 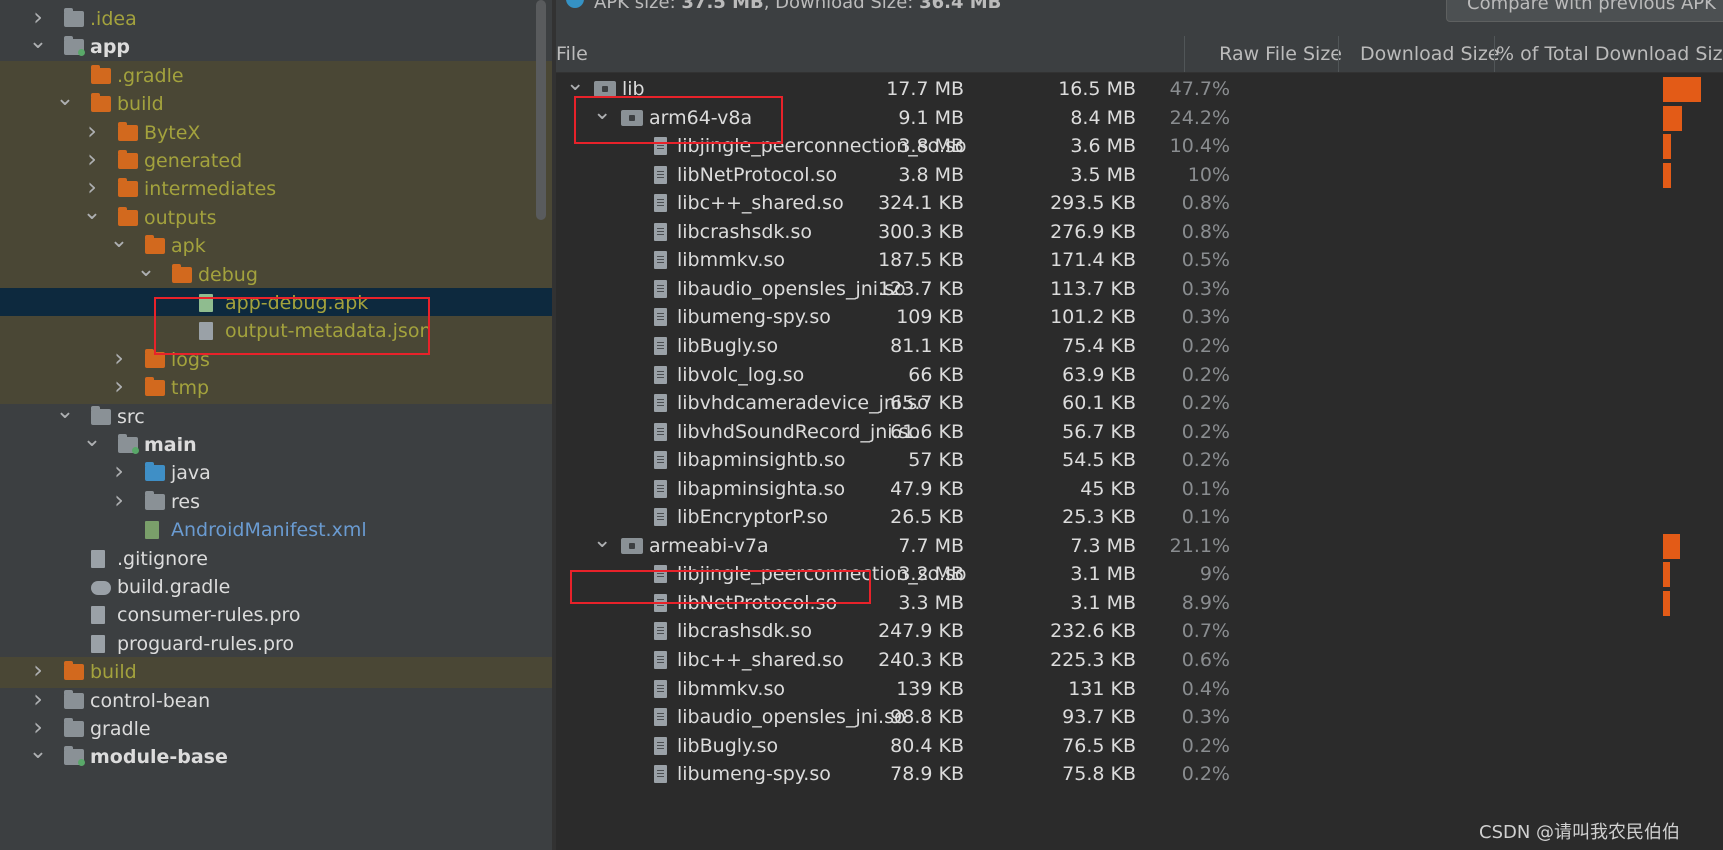 I want to click on download-size: 16.5 MB, so click(x=1097, y=89).